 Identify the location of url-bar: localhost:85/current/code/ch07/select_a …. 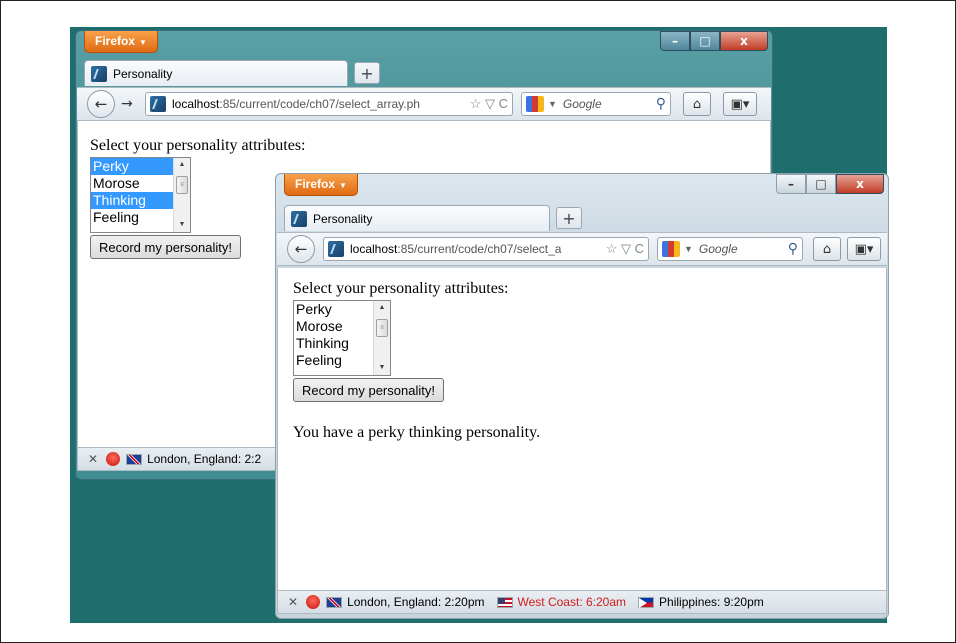
(486, 249).